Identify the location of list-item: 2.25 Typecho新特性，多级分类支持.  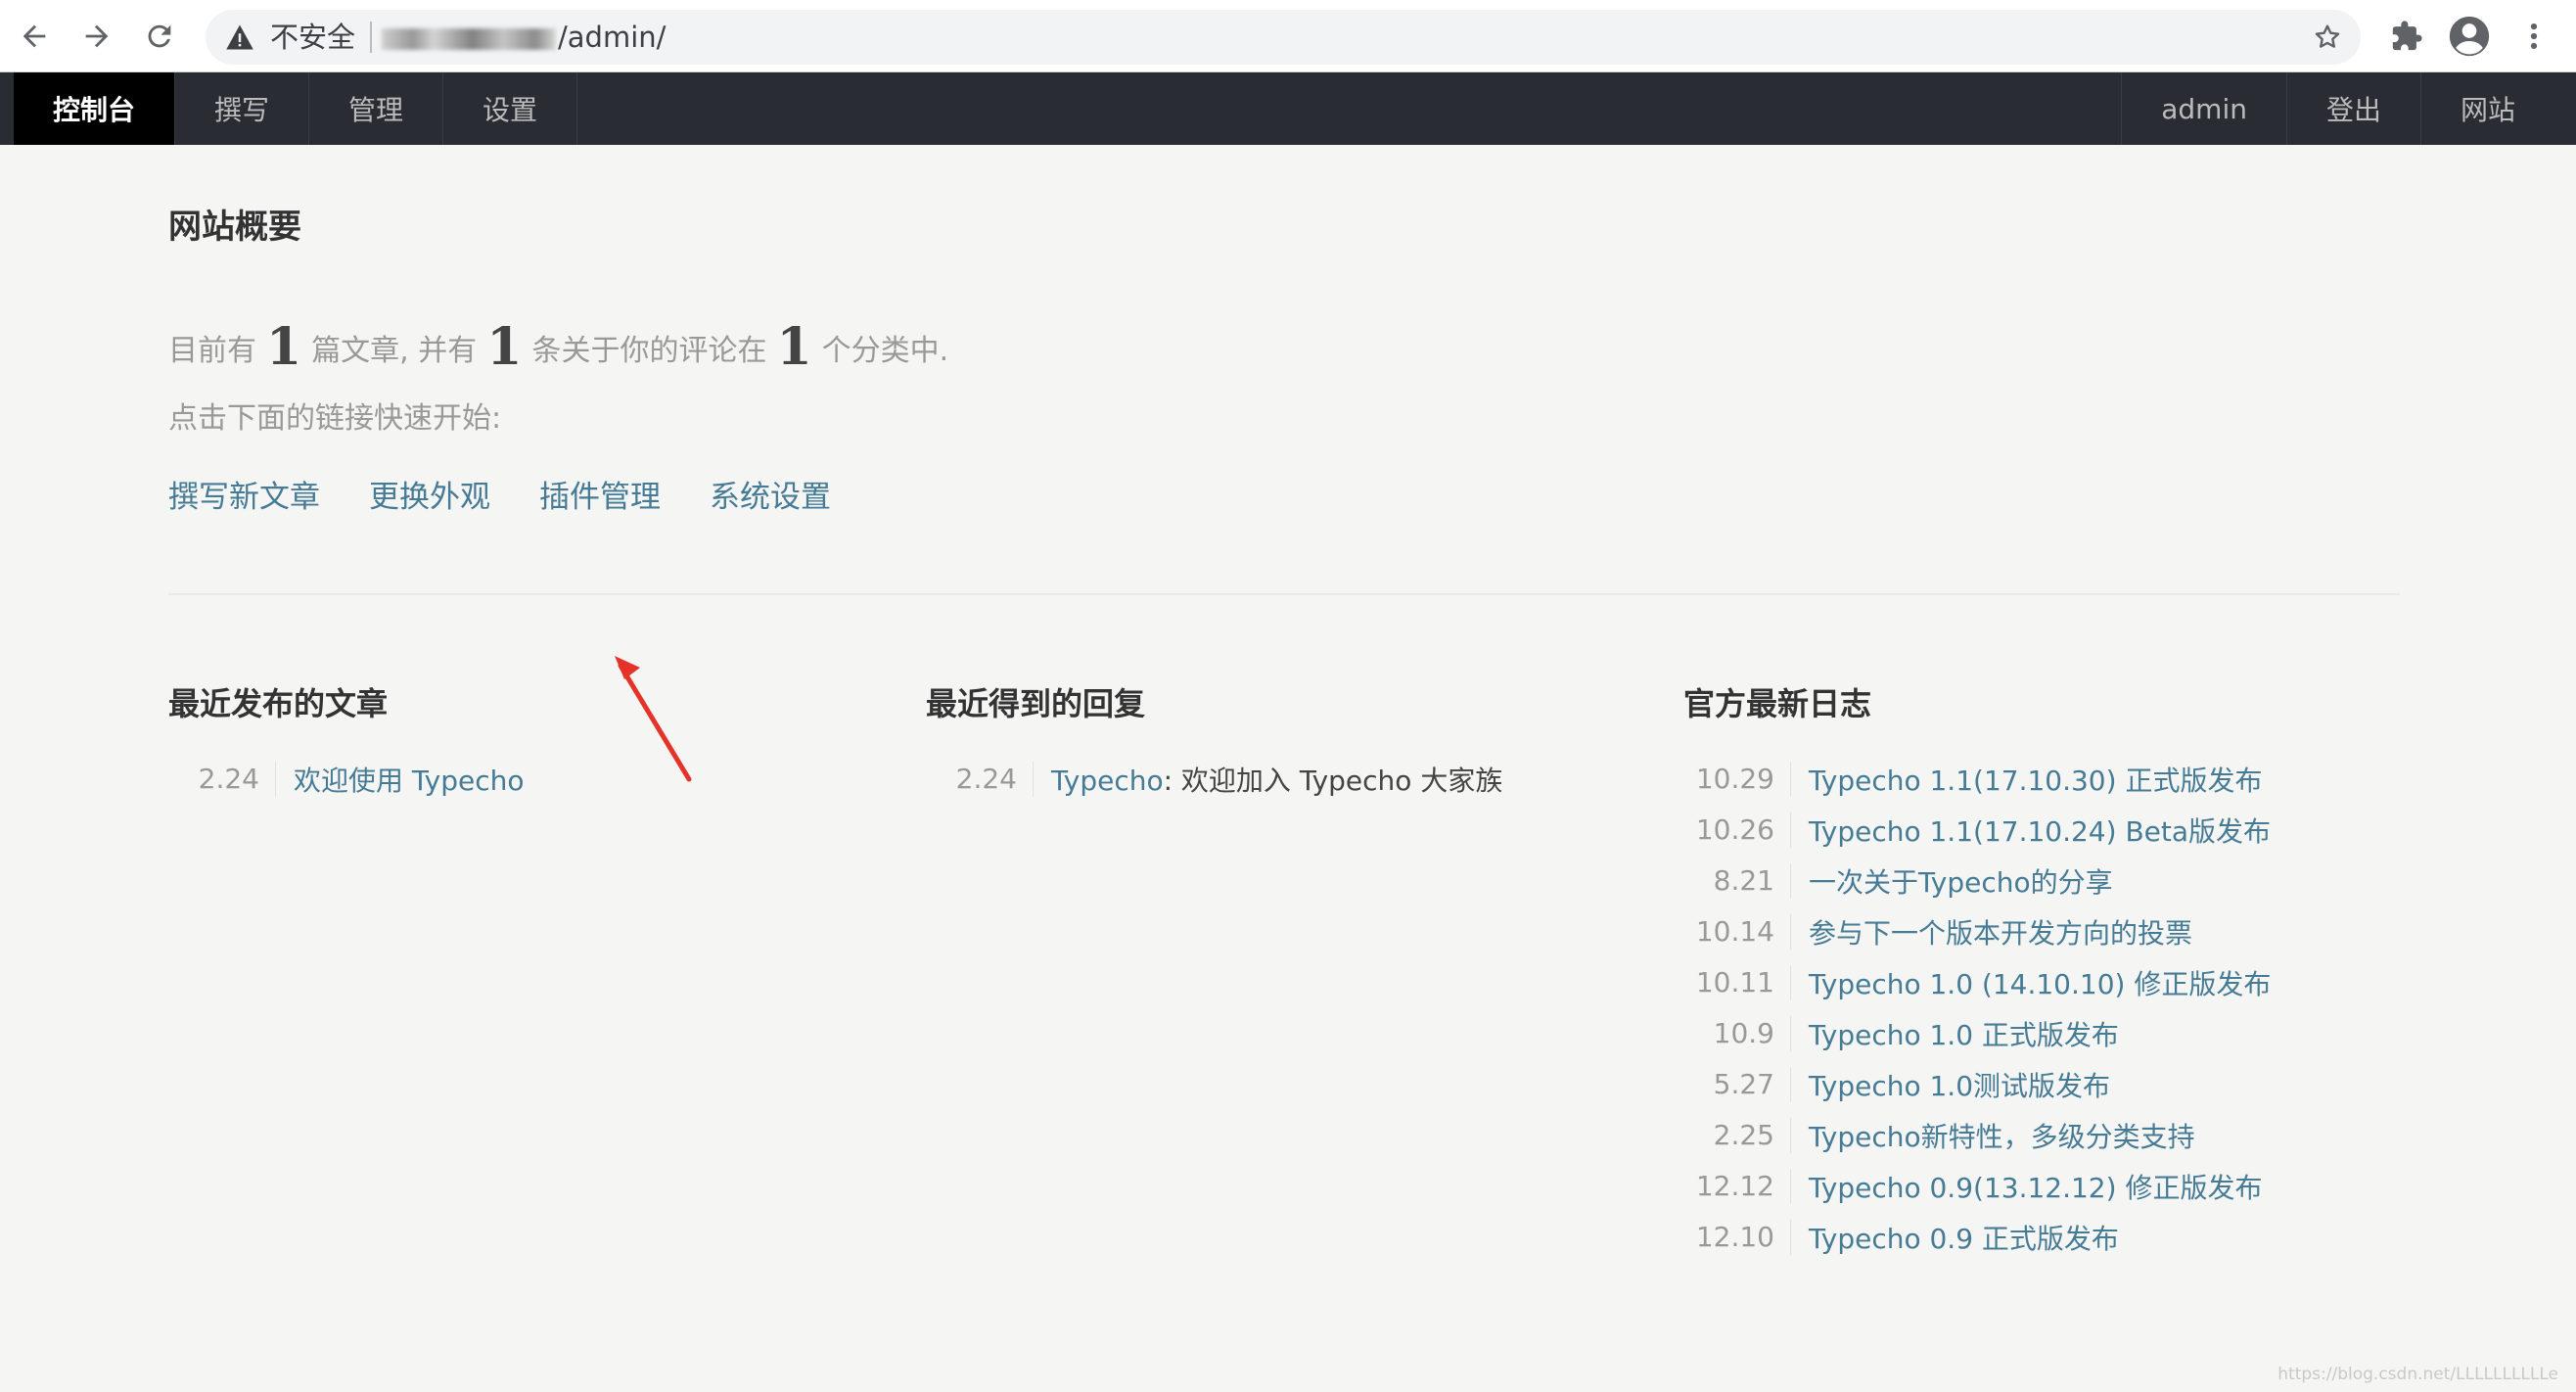
(2045, 1135).